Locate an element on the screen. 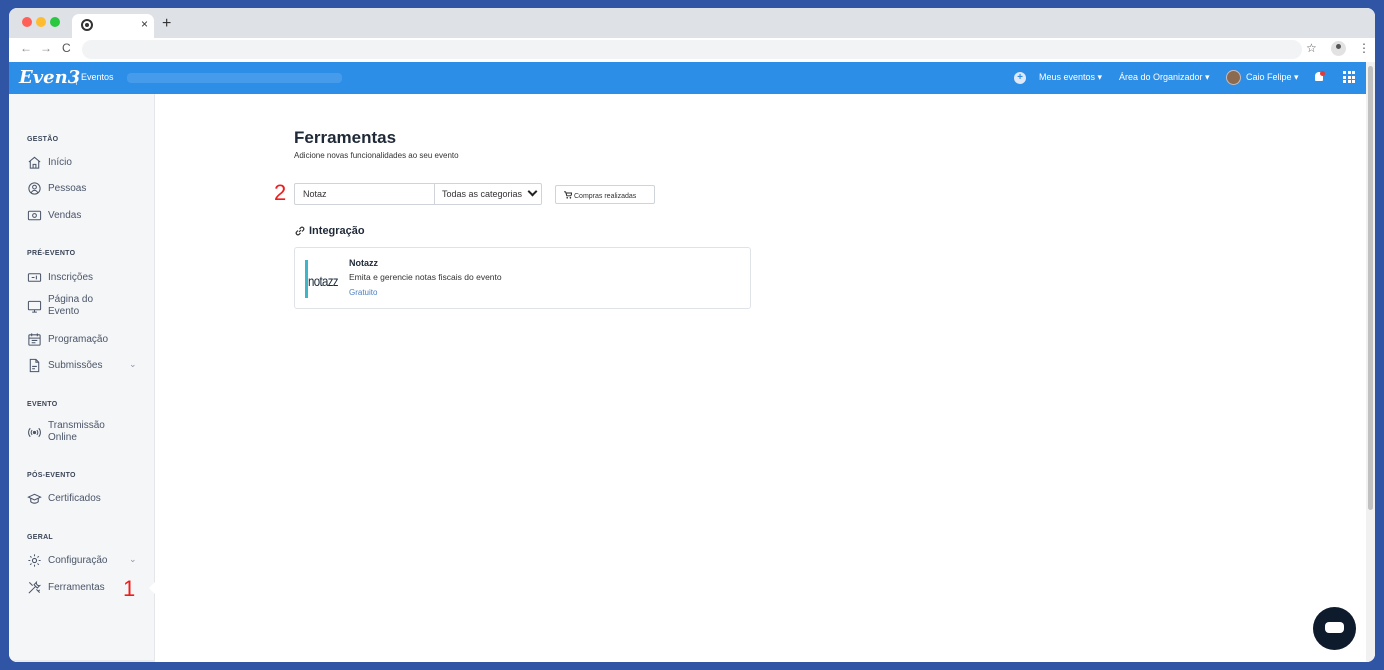 This screenshot has width=1384, height=670. tools-icon is located at coordinates (35, 587).